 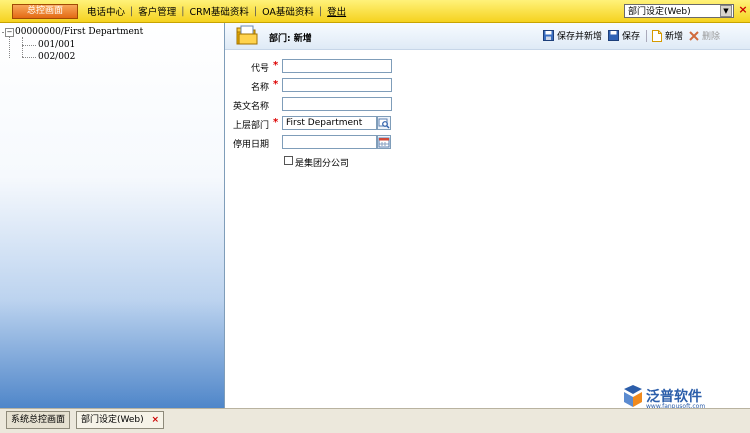 I want to click on tree-root-label: 00000000/First Department, so click(x=79, y=32).